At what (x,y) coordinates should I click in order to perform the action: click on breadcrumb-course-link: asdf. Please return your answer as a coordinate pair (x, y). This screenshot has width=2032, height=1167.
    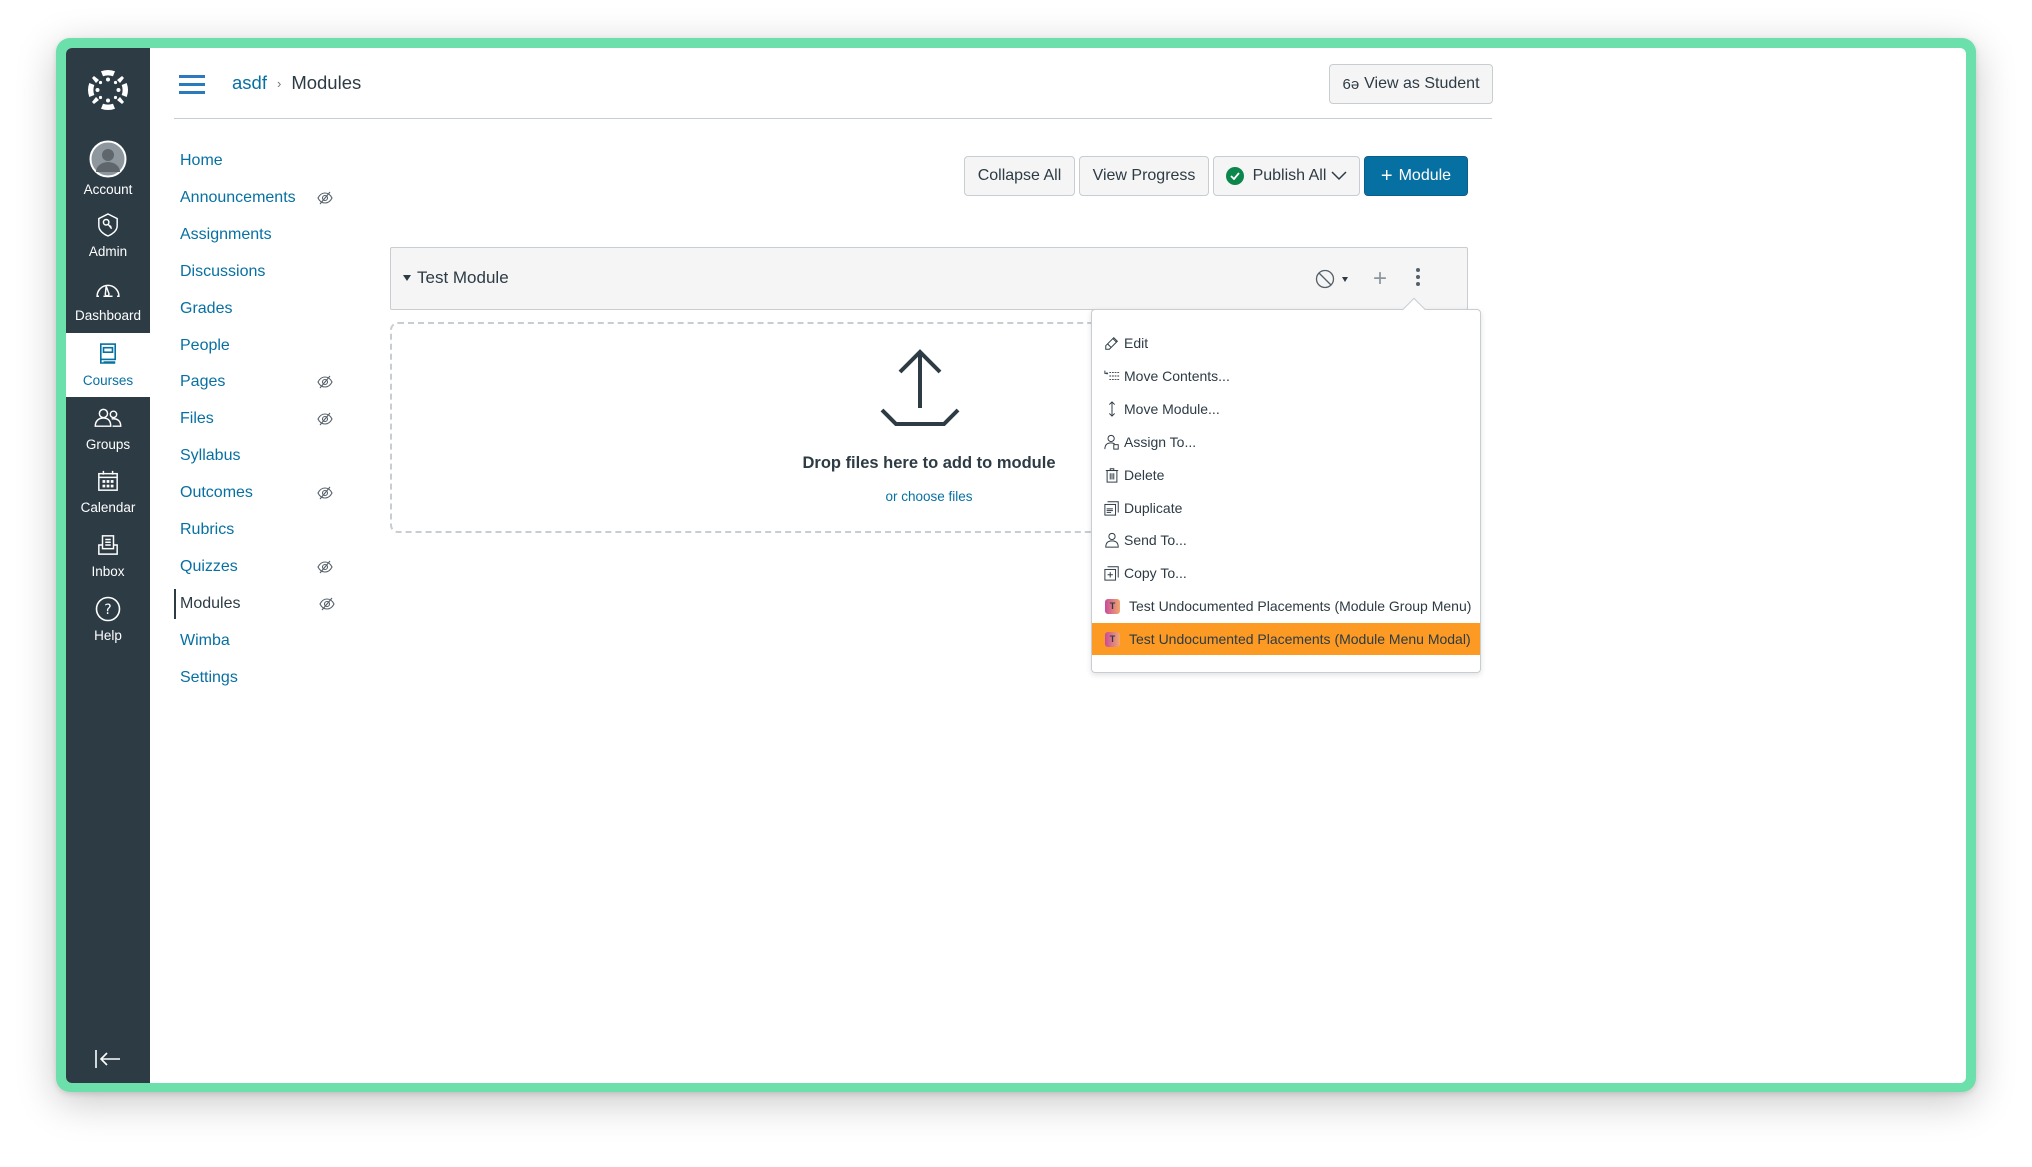
    Looking at the image, I should click on (249, 83).